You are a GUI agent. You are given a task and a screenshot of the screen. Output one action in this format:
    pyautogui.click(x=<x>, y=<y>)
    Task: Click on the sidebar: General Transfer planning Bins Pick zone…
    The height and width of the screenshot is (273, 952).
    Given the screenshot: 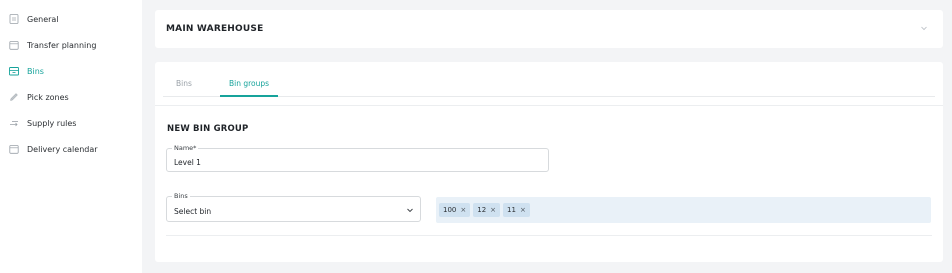 What is the action you would take?
    pyautogui.click(x=71, y=136)
    